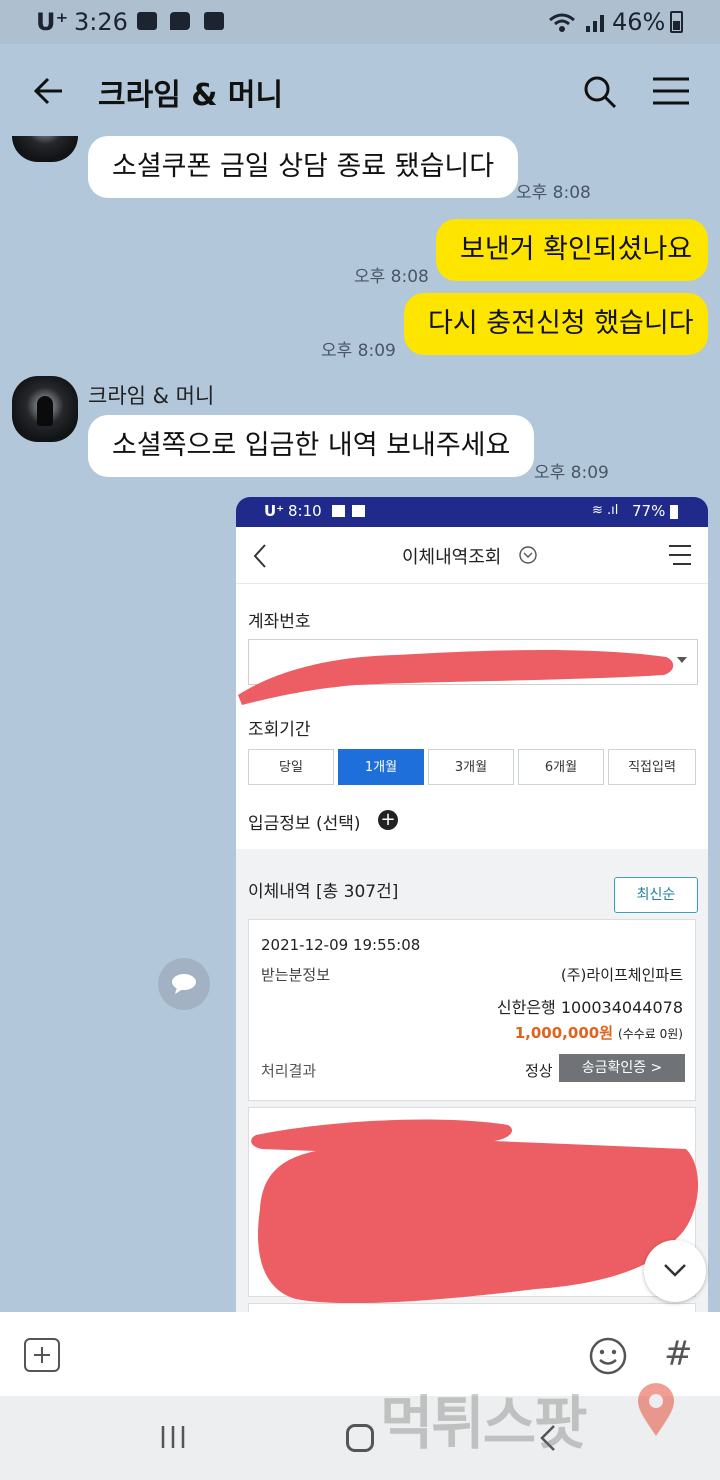 This screenshot has height=1480, width=720. Describe the element at coordinates (556, 324) in the screenshot. I see `message-bubble-sent: 다시 충전신청 했습니다` at that location.